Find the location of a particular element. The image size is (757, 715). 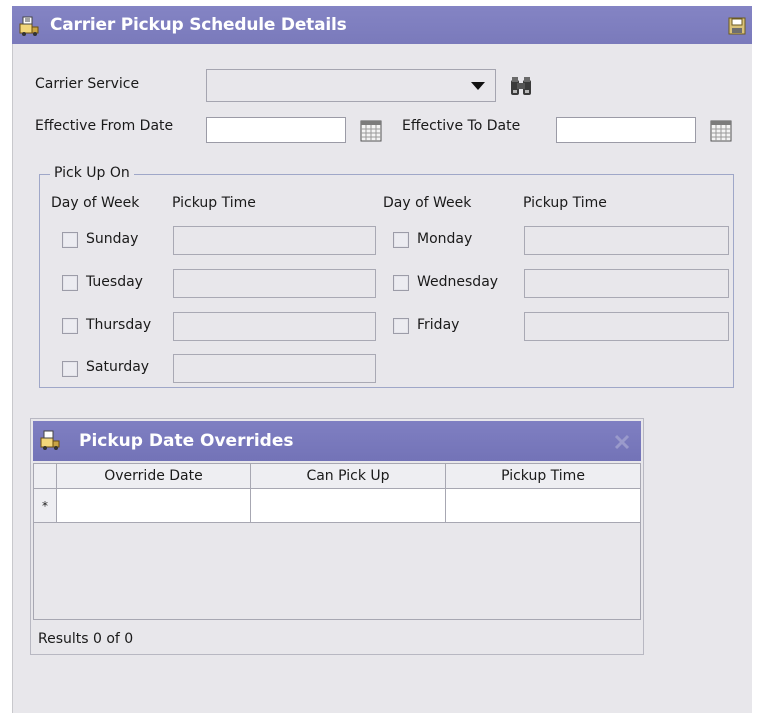

wednesday-label: Wednesday is located at coordinates (458, 282).